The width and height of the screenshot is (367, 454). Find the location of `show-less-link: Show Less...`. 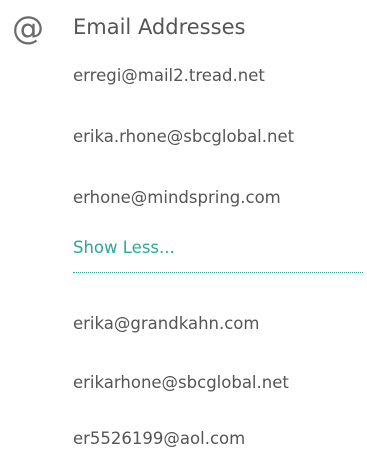

show-less-link: Show Less... is located at coordinates (124, 248).